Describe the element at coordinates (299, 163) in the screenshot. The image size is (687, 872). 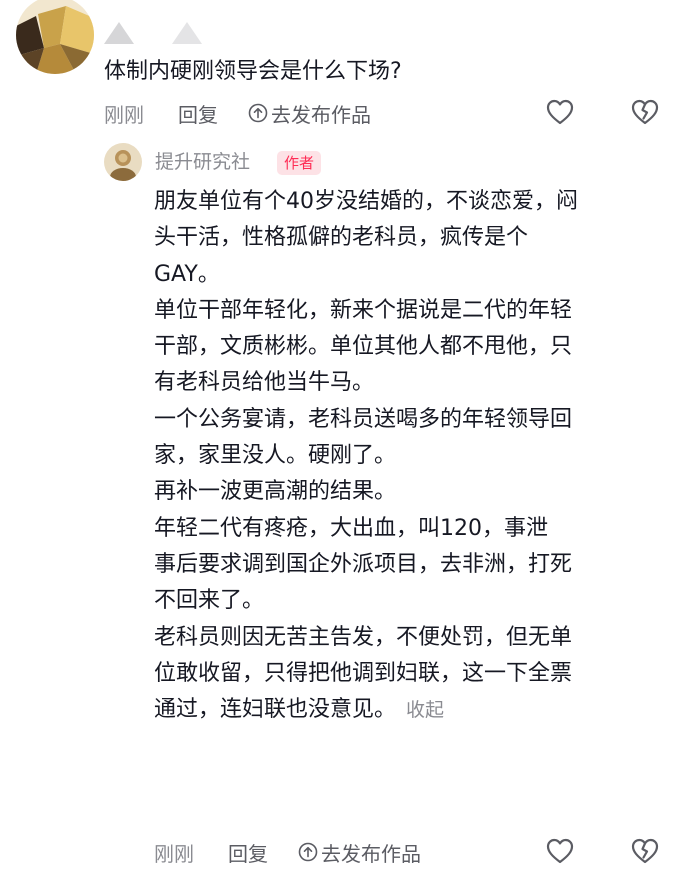
I see `author-badge: 作者` at that location.